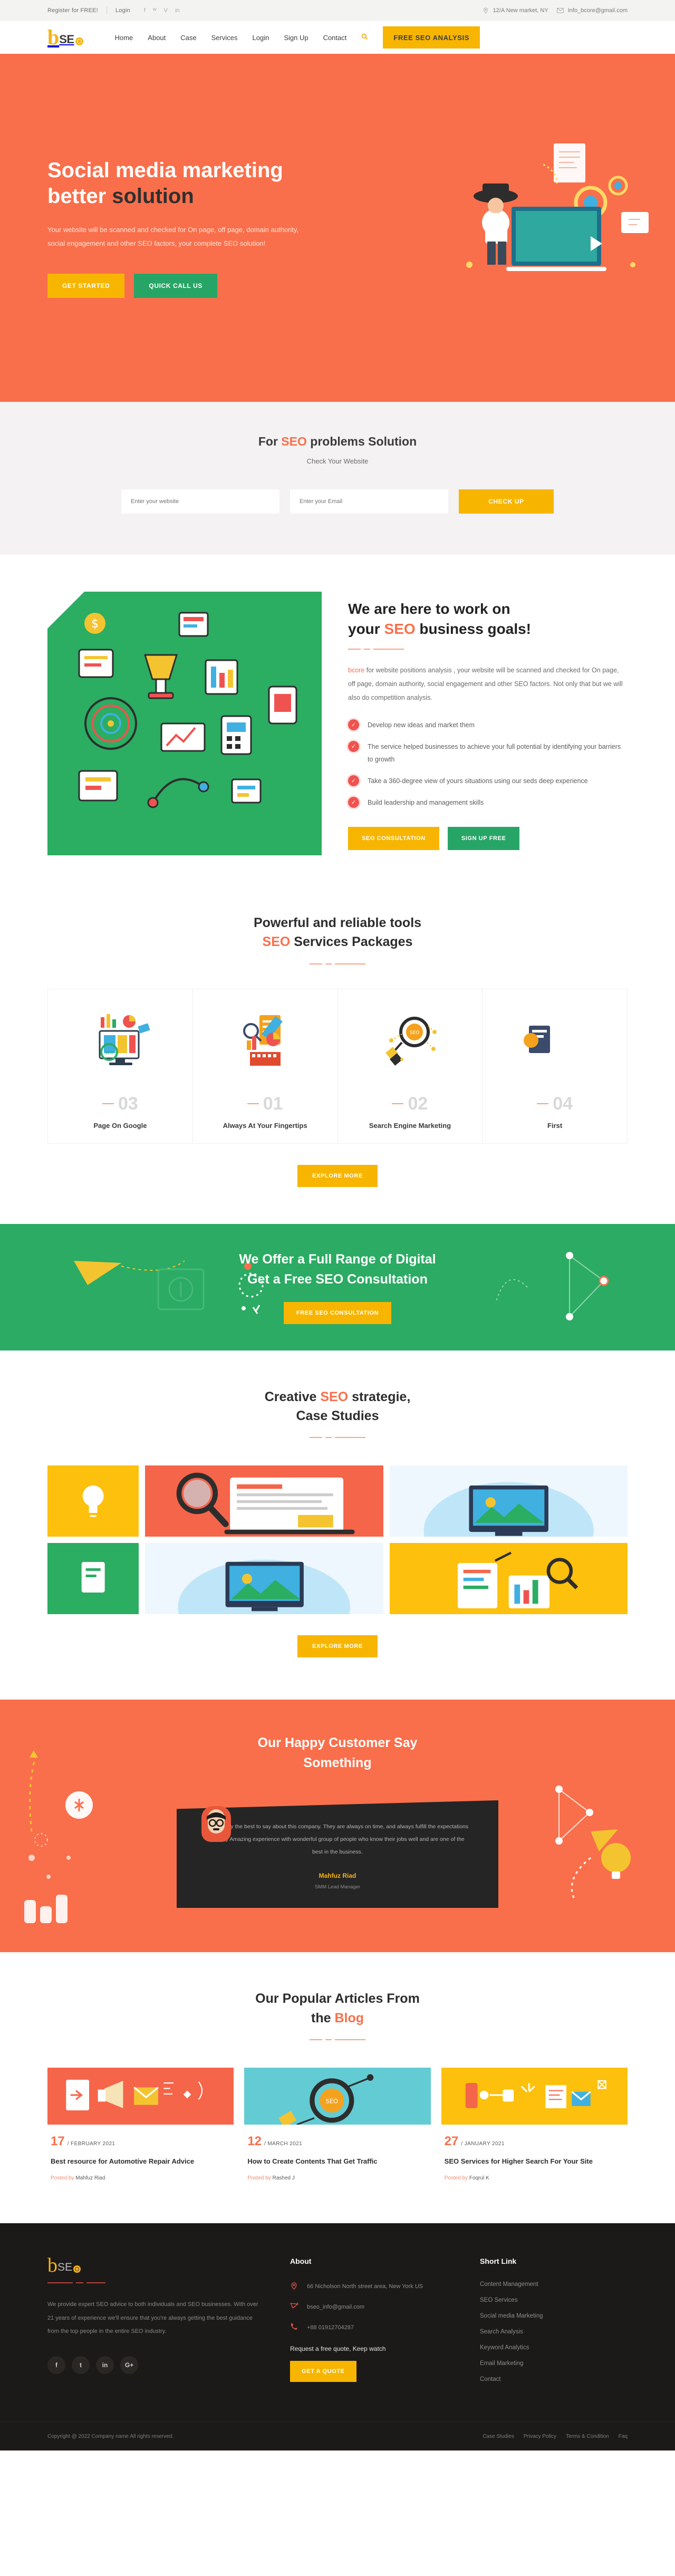  What do you see at coordinates (554, 2300) in the screenshot?
I see `footer-link-seo-services: SEO Services` at bounding box center [554, 2300].